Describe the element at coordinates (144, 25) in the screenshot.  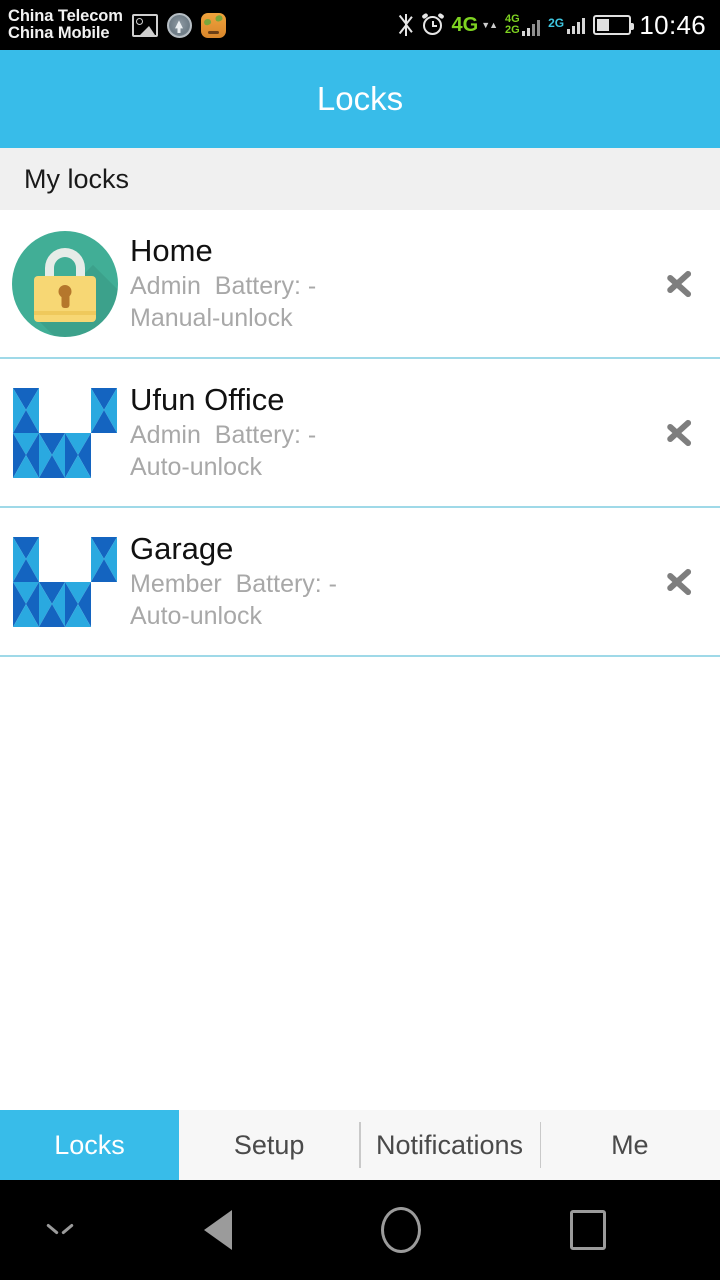
I see `photo-icon` at that location.